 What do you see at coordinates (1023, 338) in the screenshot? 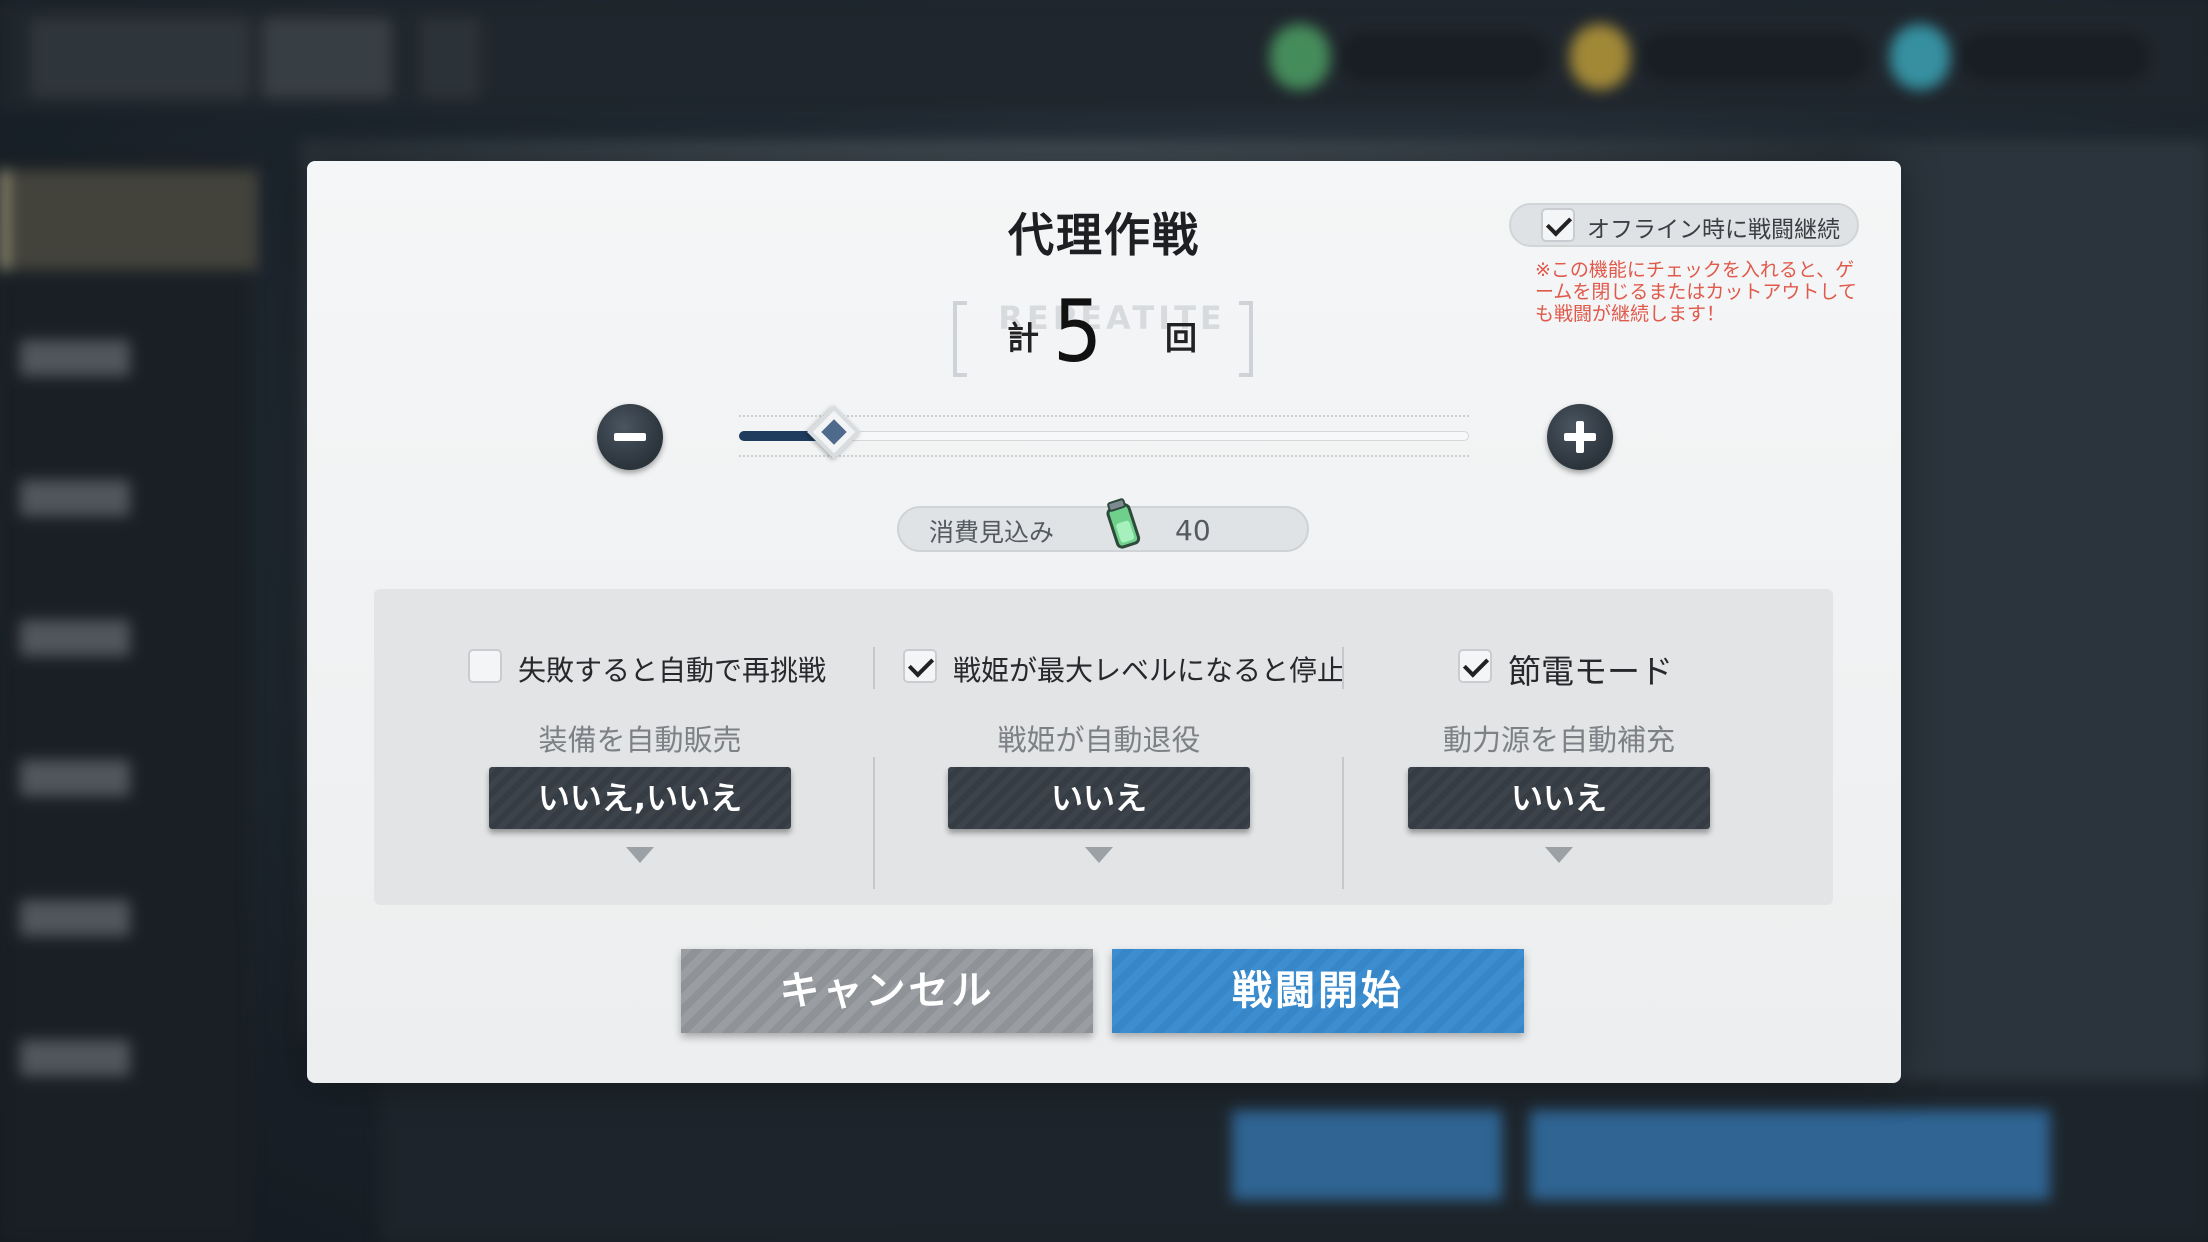
I see `count-prefix: 計` at bounding box center [1023, 338].